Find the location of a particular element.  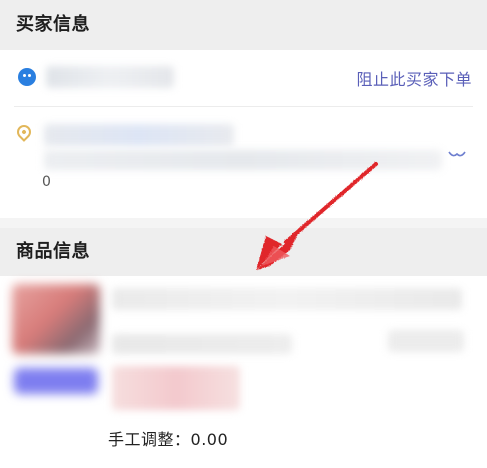

buyer-name-redacted is located at coordinates (110, 77).